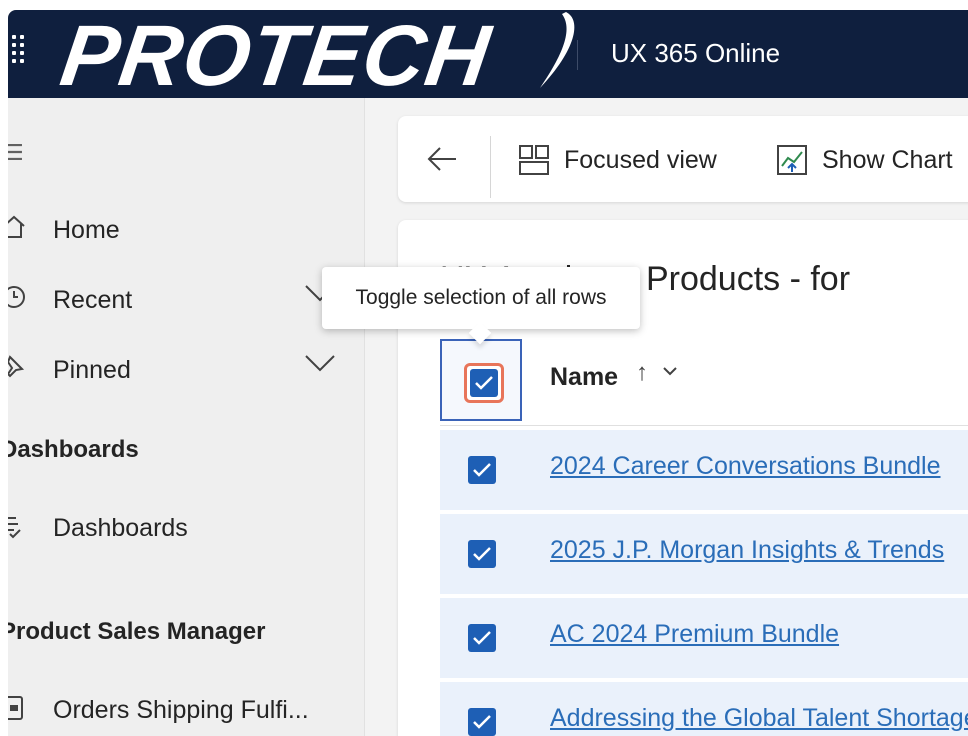  What do you see at coordinates (92, 370) in the screenshot?
I see `sidebar-item-label: Pinned` at bounding box center [92, 370].